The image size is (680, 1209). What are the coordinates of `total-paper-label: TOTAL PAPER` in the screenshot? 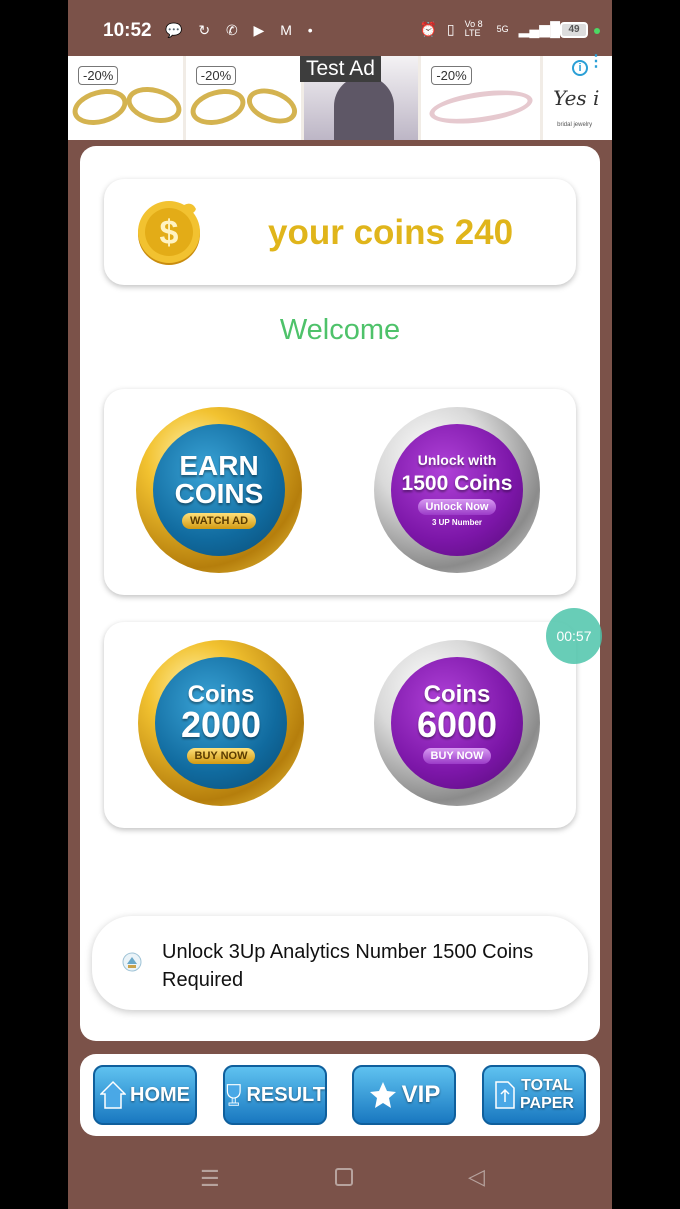 It's located at (547, 1095).